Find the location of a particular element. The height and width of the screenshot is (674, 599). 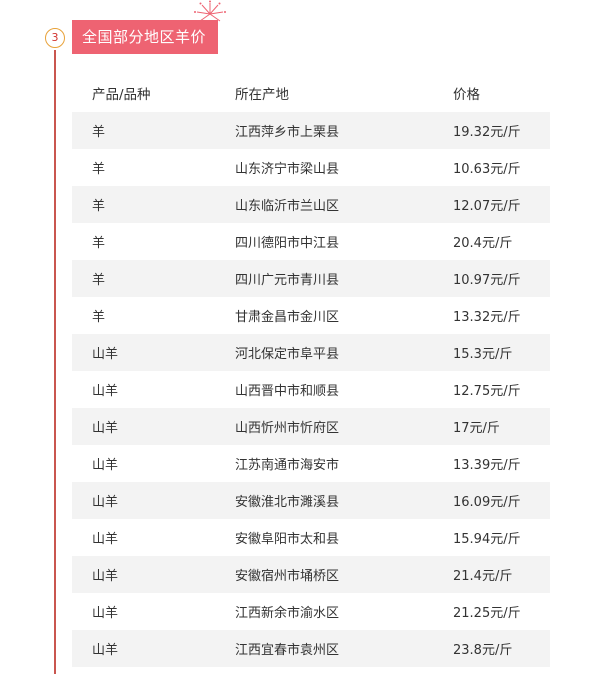

table-row: 山羊 河北保定市阜平县 15.3元/斤 is located at coordinates (311, 352).